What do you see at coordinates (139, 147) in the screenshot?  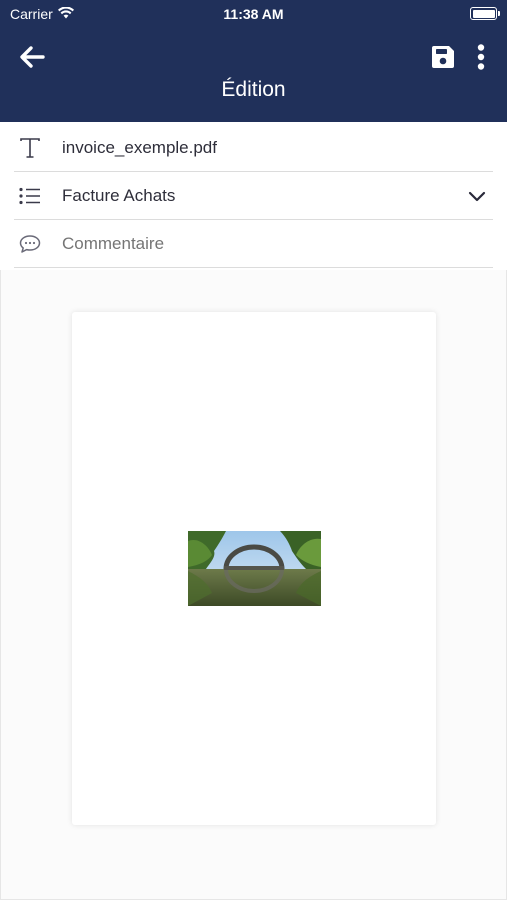 I see `filename-text: invoice_exemple.pdf` at bounding box center [139, 147].